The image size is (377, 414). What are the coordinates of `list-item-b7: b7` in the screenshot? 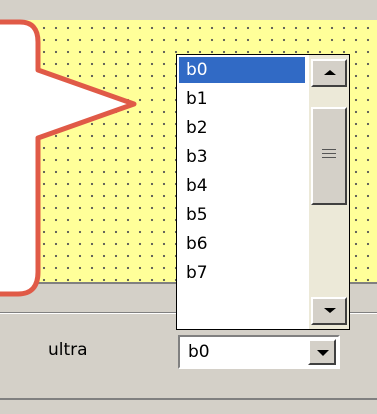 It's located at (242, 273).